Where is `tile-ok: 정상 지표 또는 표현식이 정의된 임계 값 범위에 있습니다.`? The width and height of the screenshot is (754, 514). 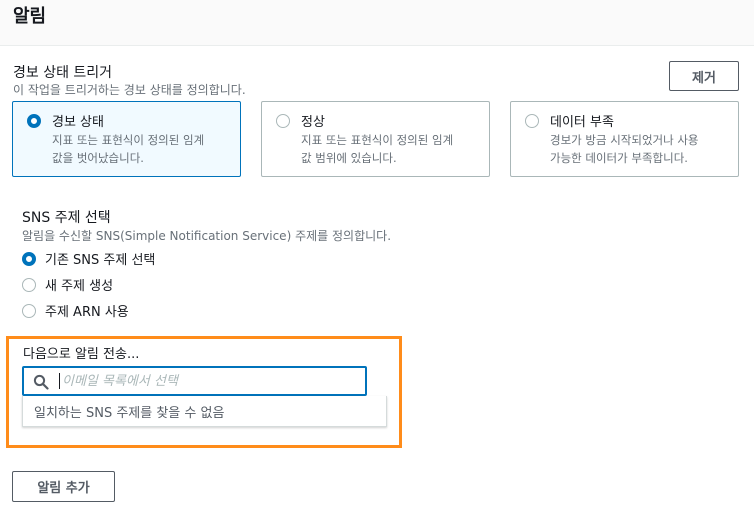 tile-ok: 정상 지표 또는 표현식이 정의된 임계 값 범위에 있습니다. is located at coordinates (375, 139).